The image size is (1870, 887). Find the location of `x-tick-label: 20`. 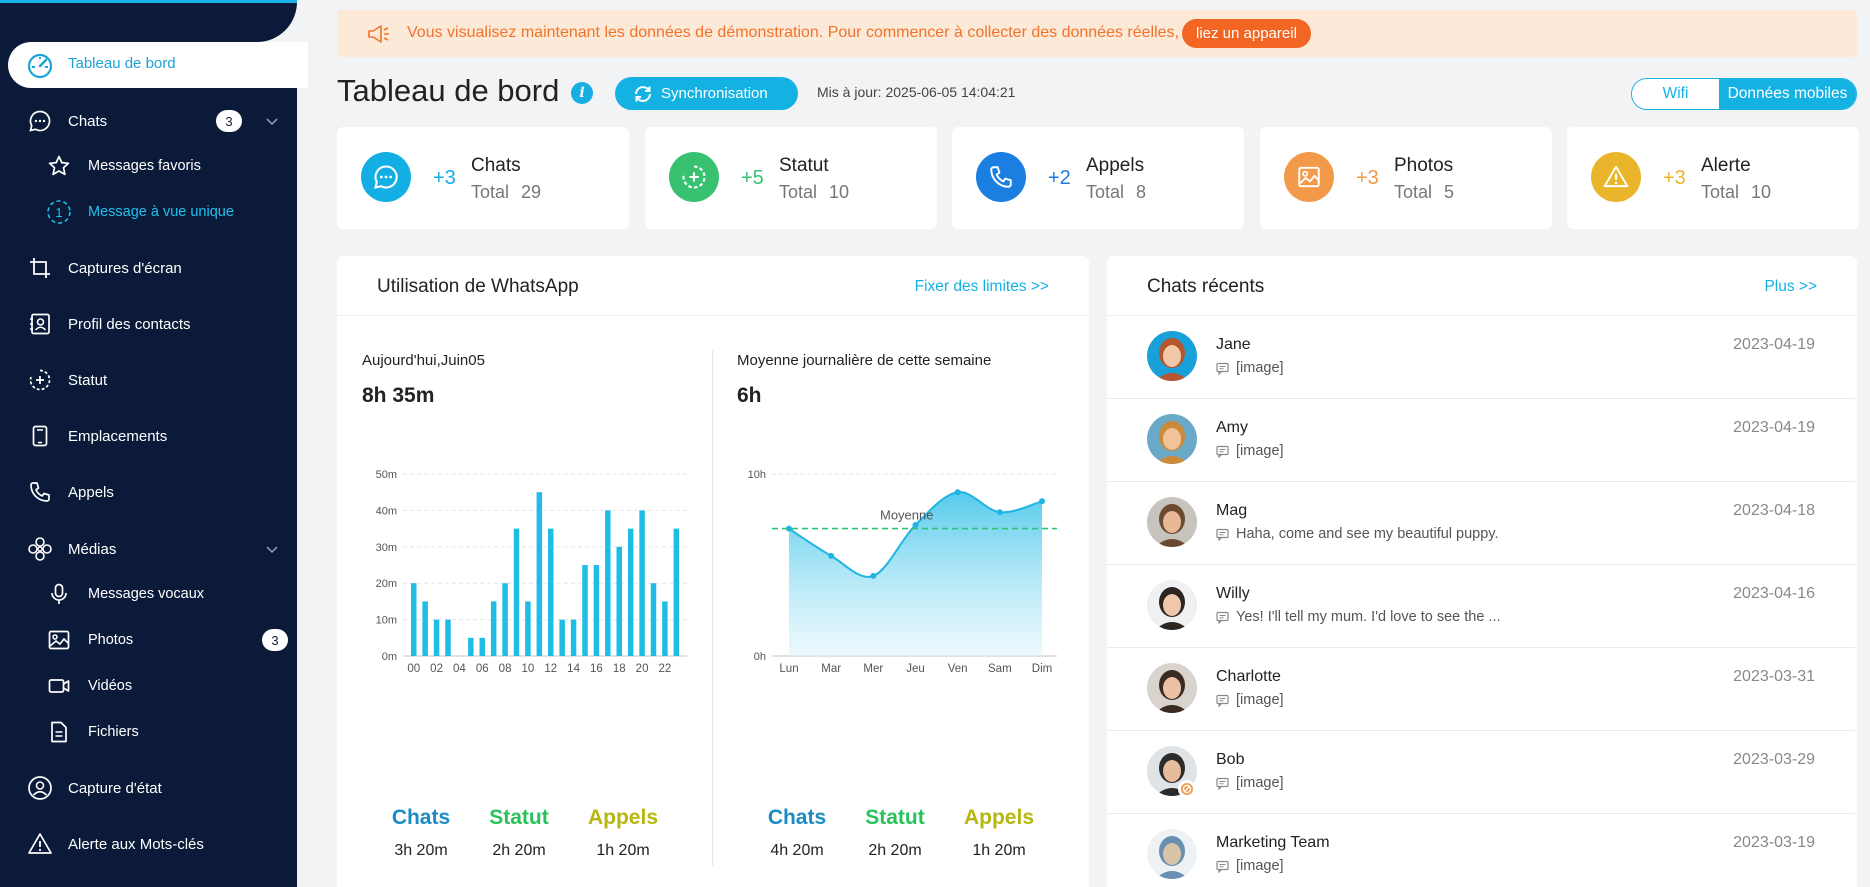

x-tick-label: 20 is located at coordinates (642, 669).